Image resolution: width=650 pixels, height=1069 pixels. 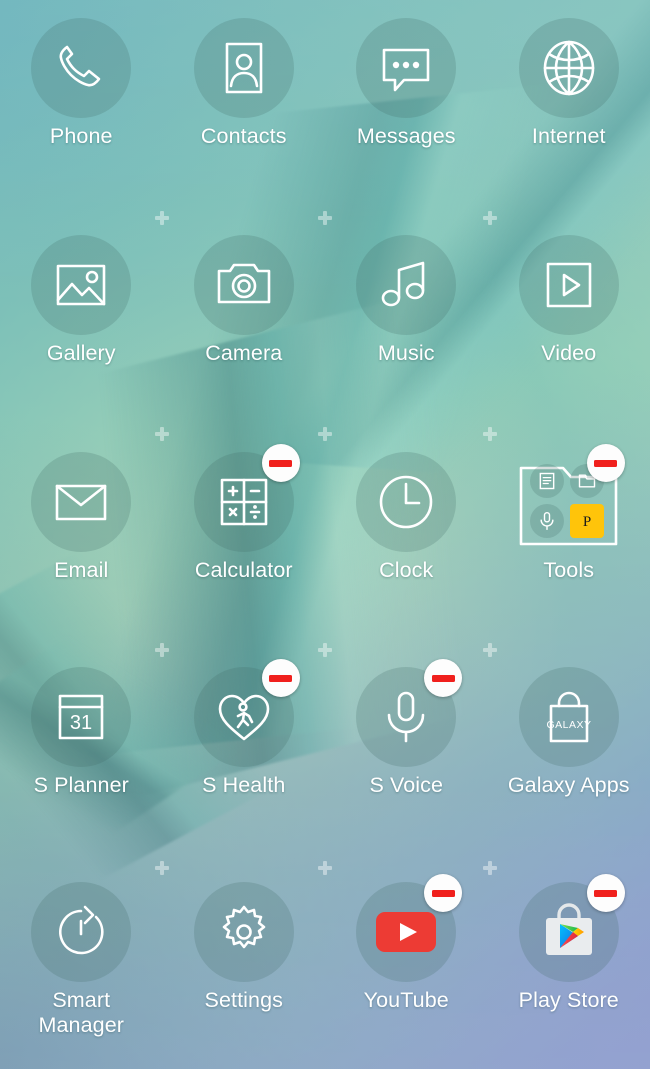 I want to click on app-icon-wrap: P, so click(x=571, y=499).